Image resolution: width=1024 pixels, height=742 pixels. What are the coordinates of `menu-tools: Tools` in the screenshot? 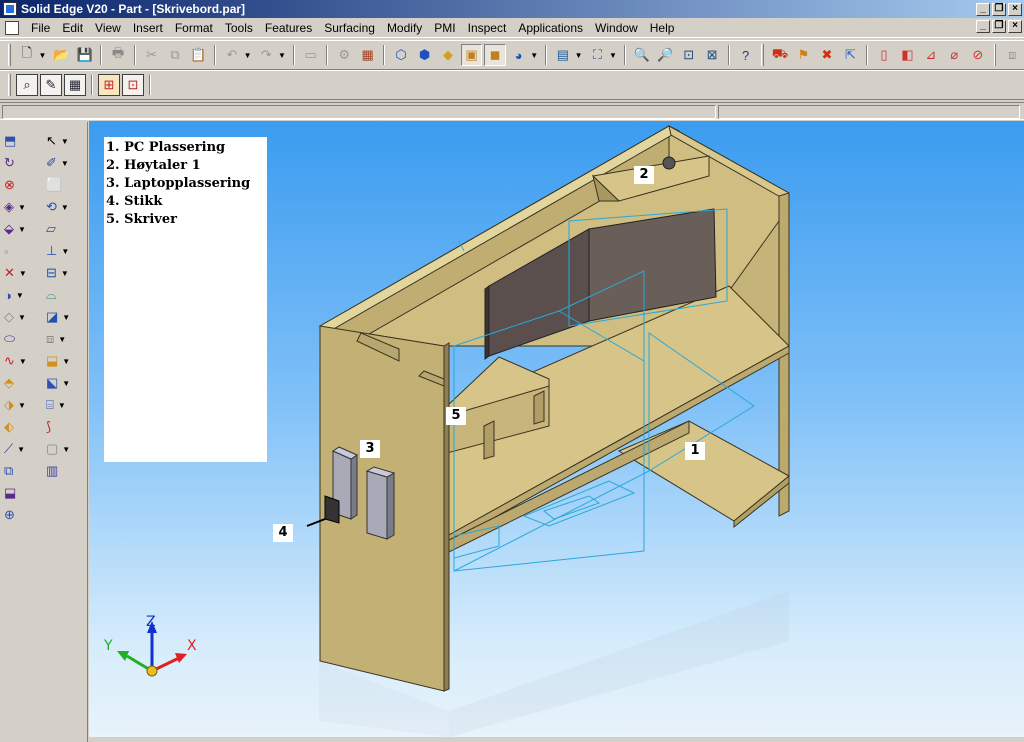 It's located at (239, 28).